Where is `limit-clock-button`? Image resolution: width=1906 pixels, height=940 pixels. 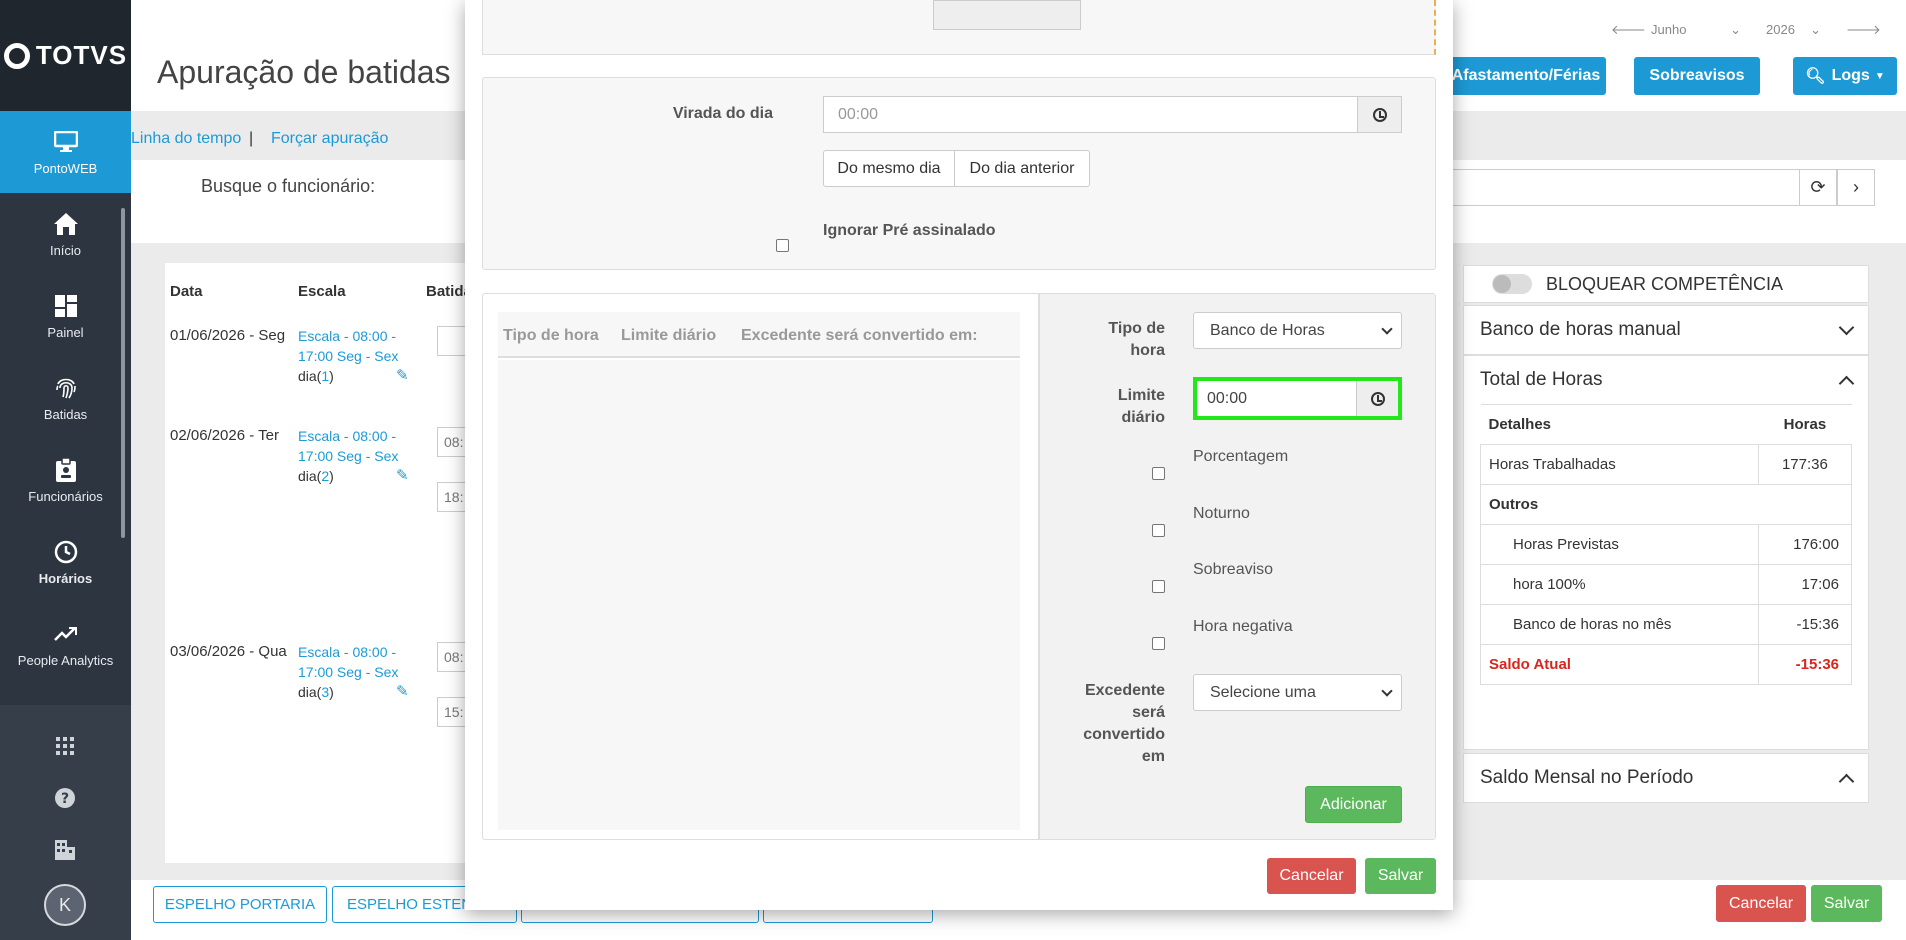 limit-clock-button is located at coordinates (1377, 398).